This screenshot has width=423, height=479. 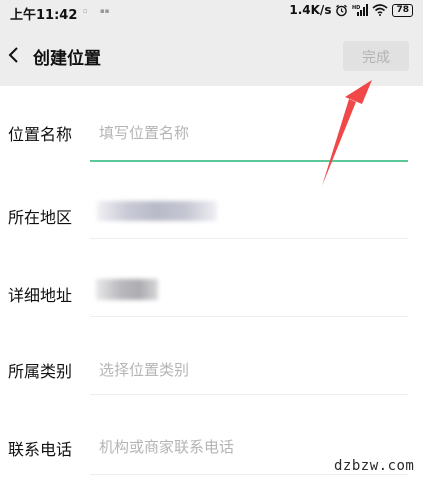 I want to click on category-selector: 选择位置类别, so click(x=144, y=369).